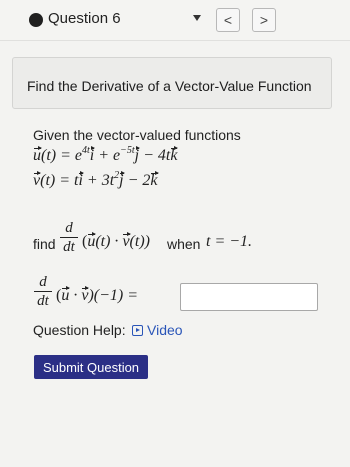  Describe the element at coordinates (137, 330) in the screenshot. I see `play-video-icon` at that location.